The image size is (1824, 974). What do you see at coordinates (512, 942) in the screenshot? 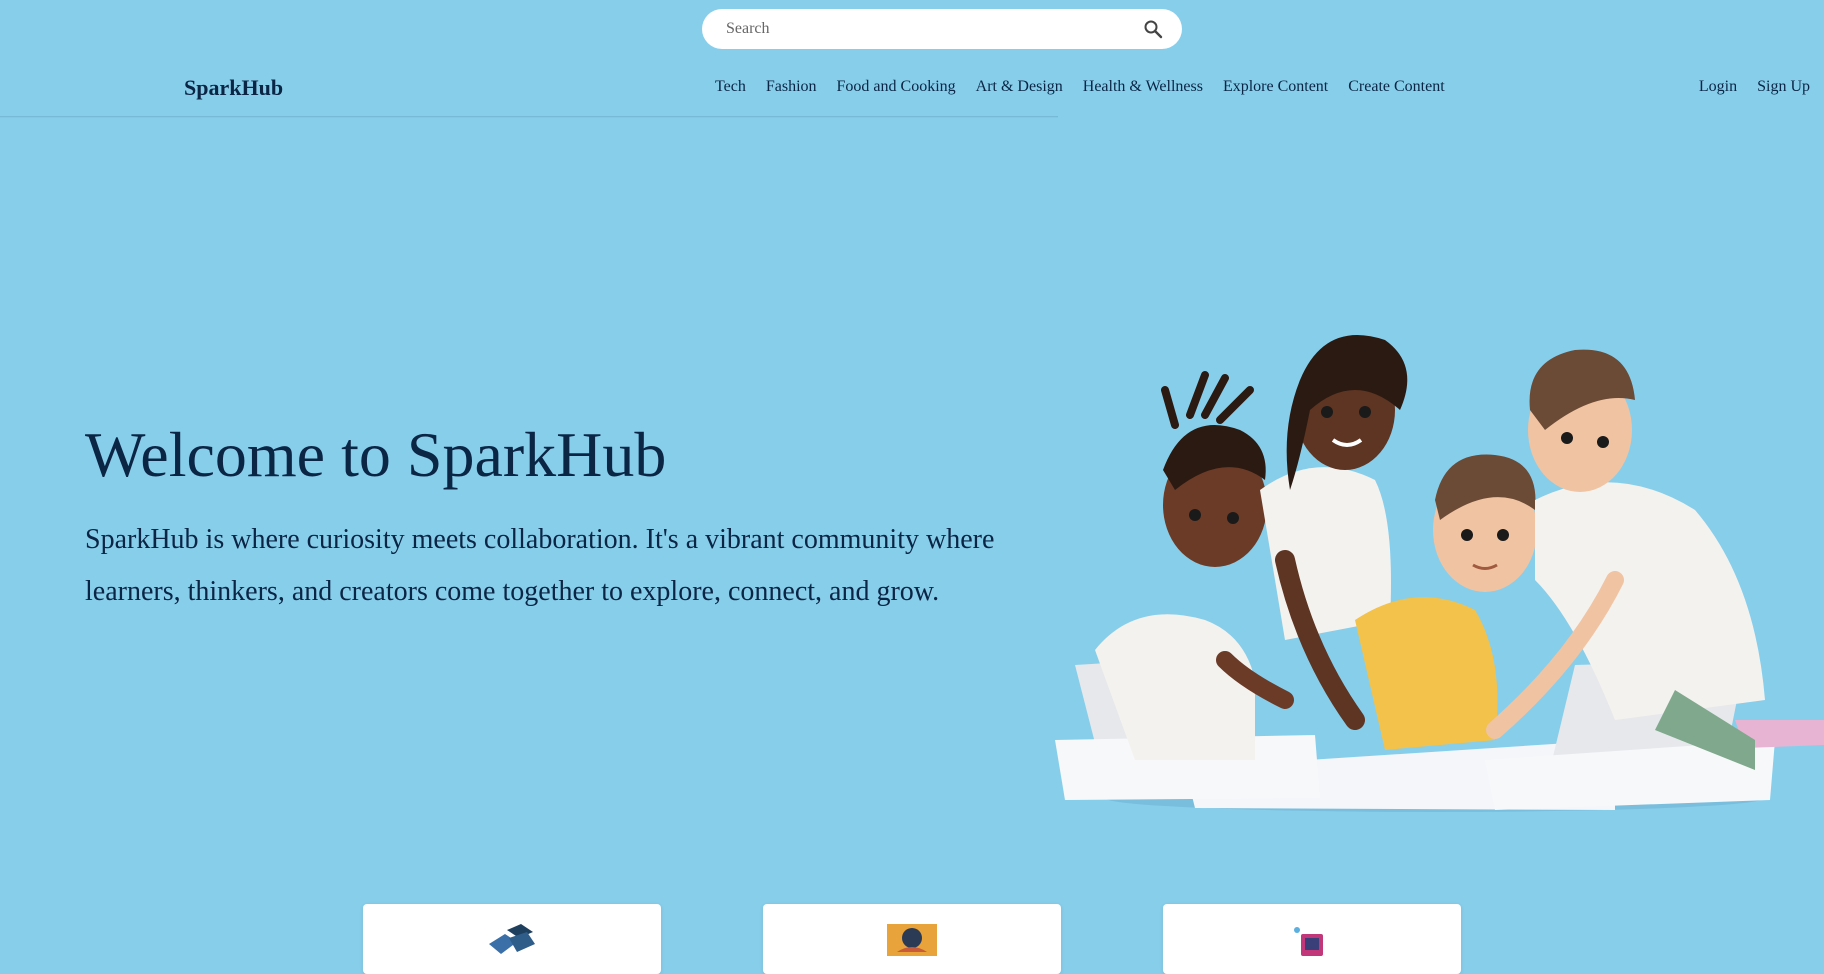
I see `tech-icon` at bounding box center [512, 942].